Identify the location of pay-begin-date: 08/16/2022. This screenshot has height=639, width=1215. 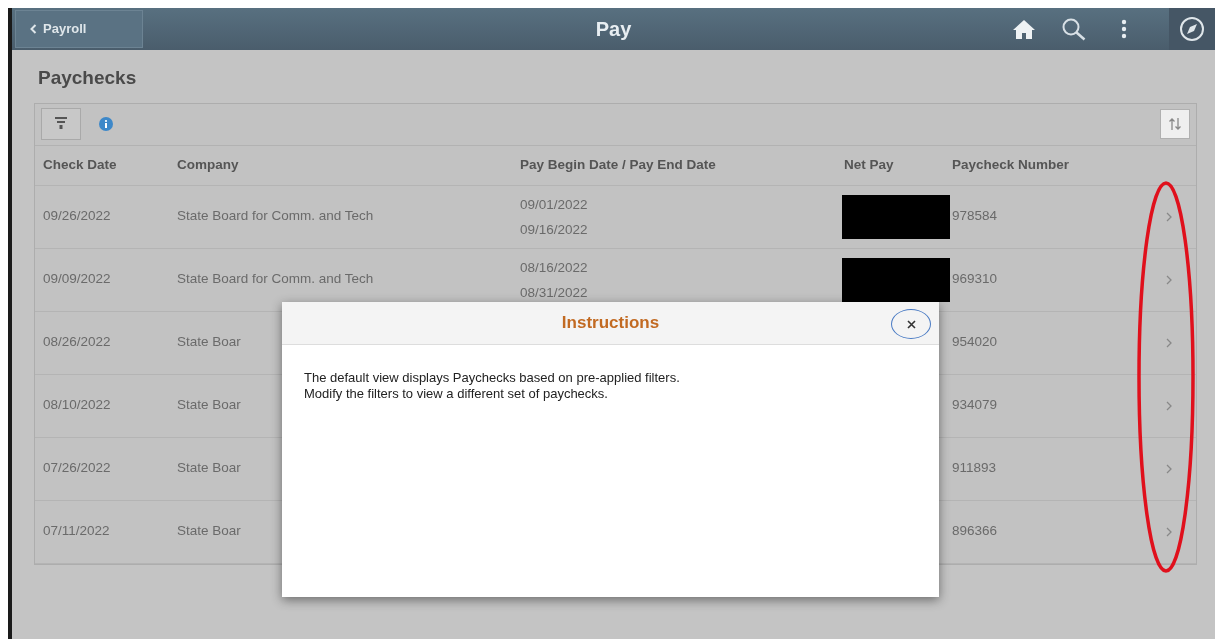
(554, 267).